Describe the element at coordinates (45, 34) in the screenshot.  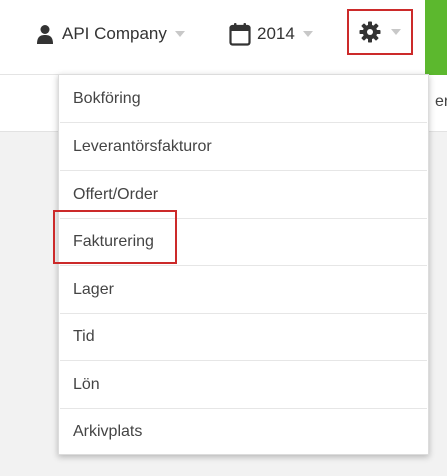
I see `user-icon` at that location.